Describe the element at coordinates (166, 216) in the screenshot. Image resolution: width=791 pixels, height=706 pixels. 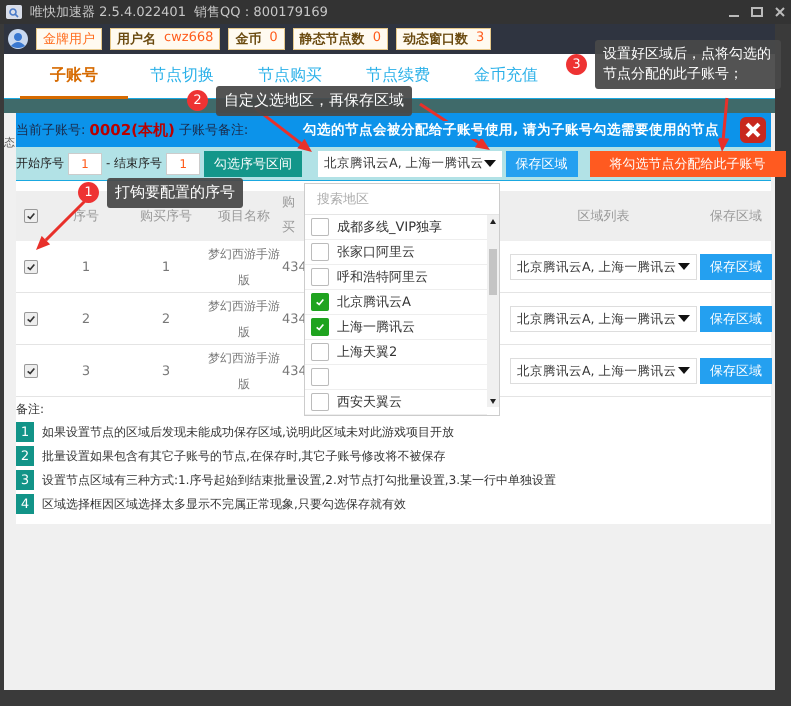
I see `column-header: 购买序号` at that location.